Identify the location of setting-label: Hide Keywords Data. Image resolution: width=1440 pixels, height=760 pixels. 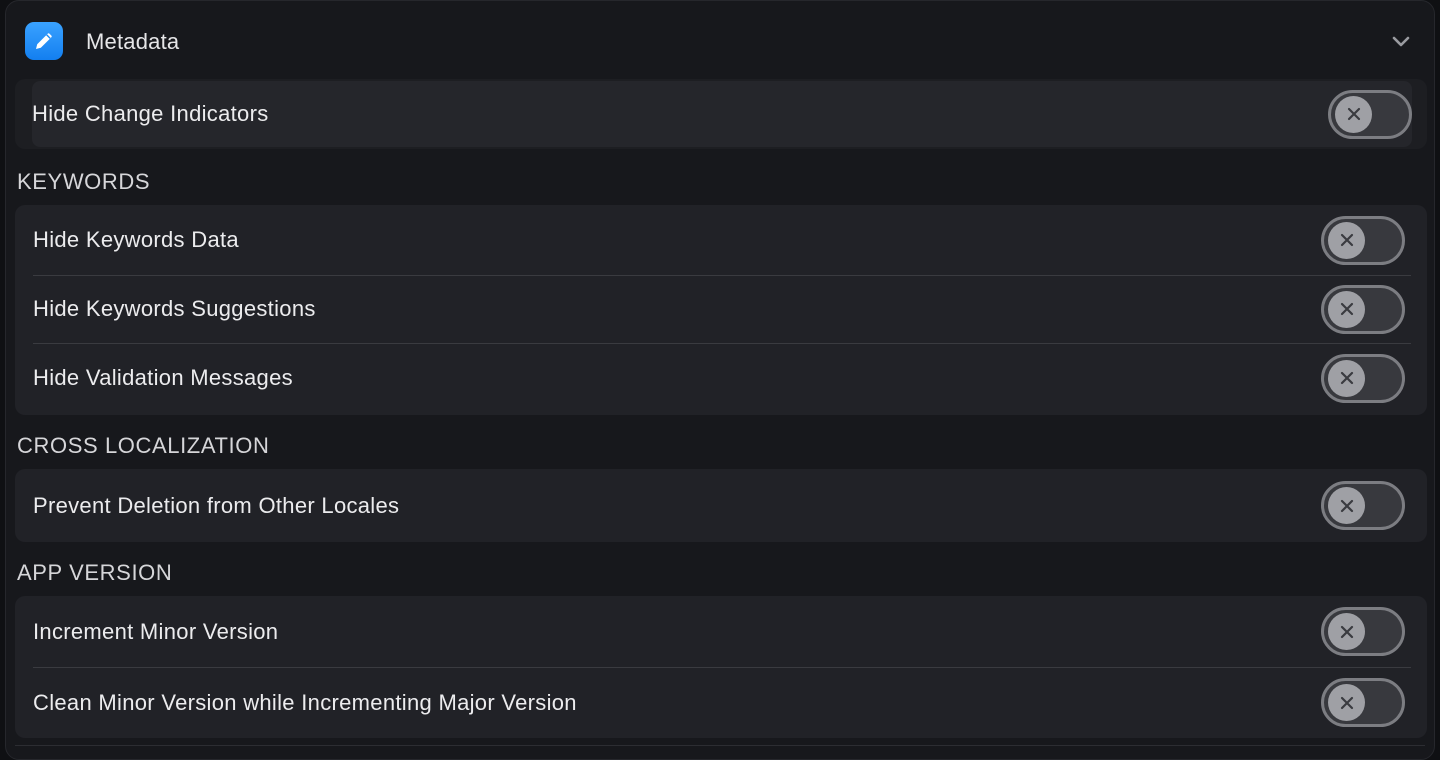
(136, 239).